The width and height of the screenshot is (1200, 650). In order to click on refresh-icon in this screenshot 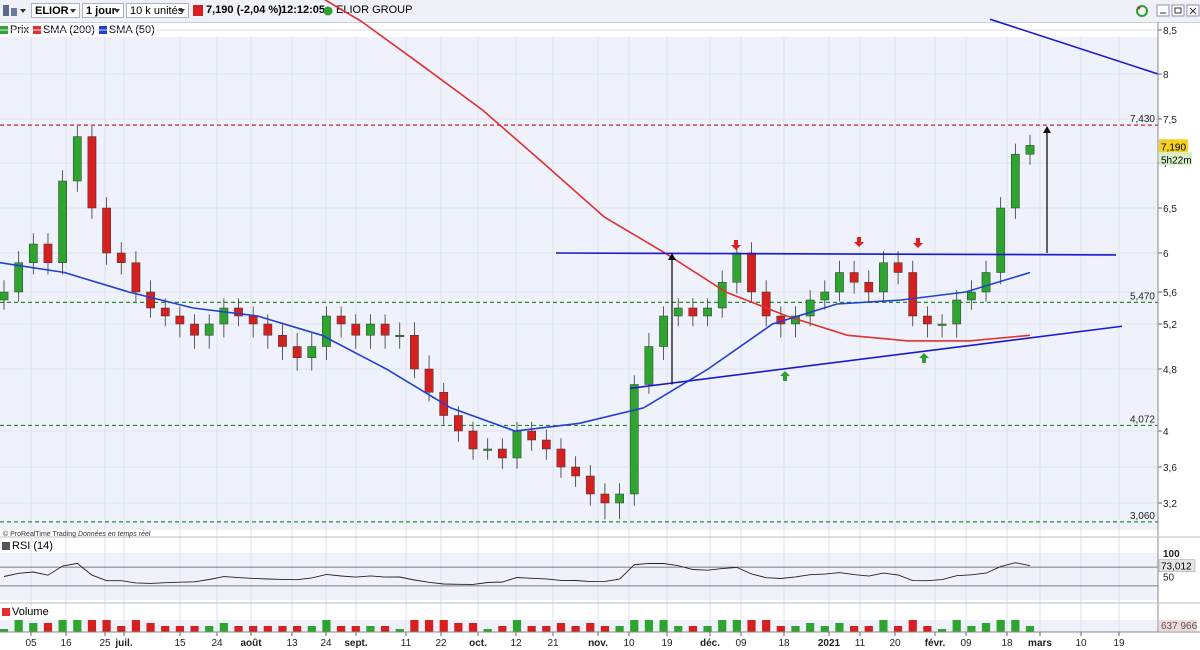, I will do `click(1142, 10)`.